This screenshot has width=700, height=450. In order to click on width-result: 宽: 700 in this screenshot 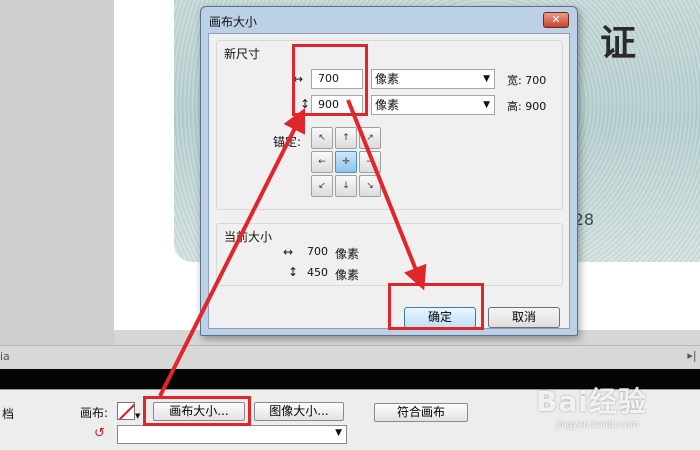, I will do `click(527, 80)`.